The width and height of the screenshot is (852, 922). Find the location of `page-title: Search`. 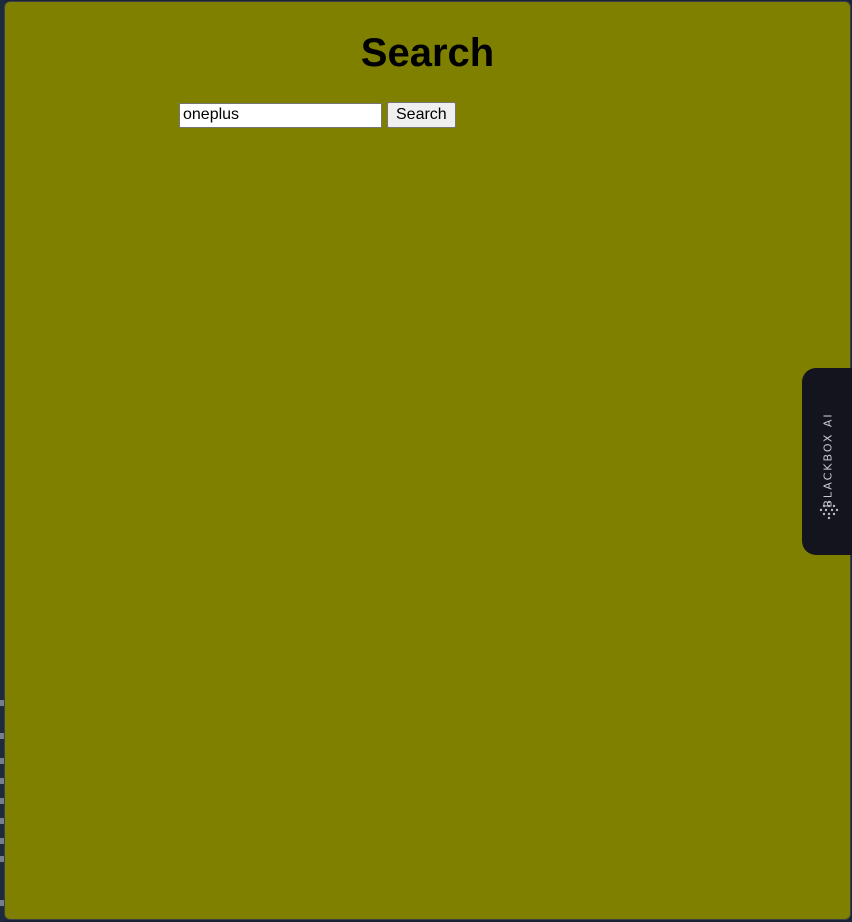

page-title: Search is located at coordinates (427, 53).